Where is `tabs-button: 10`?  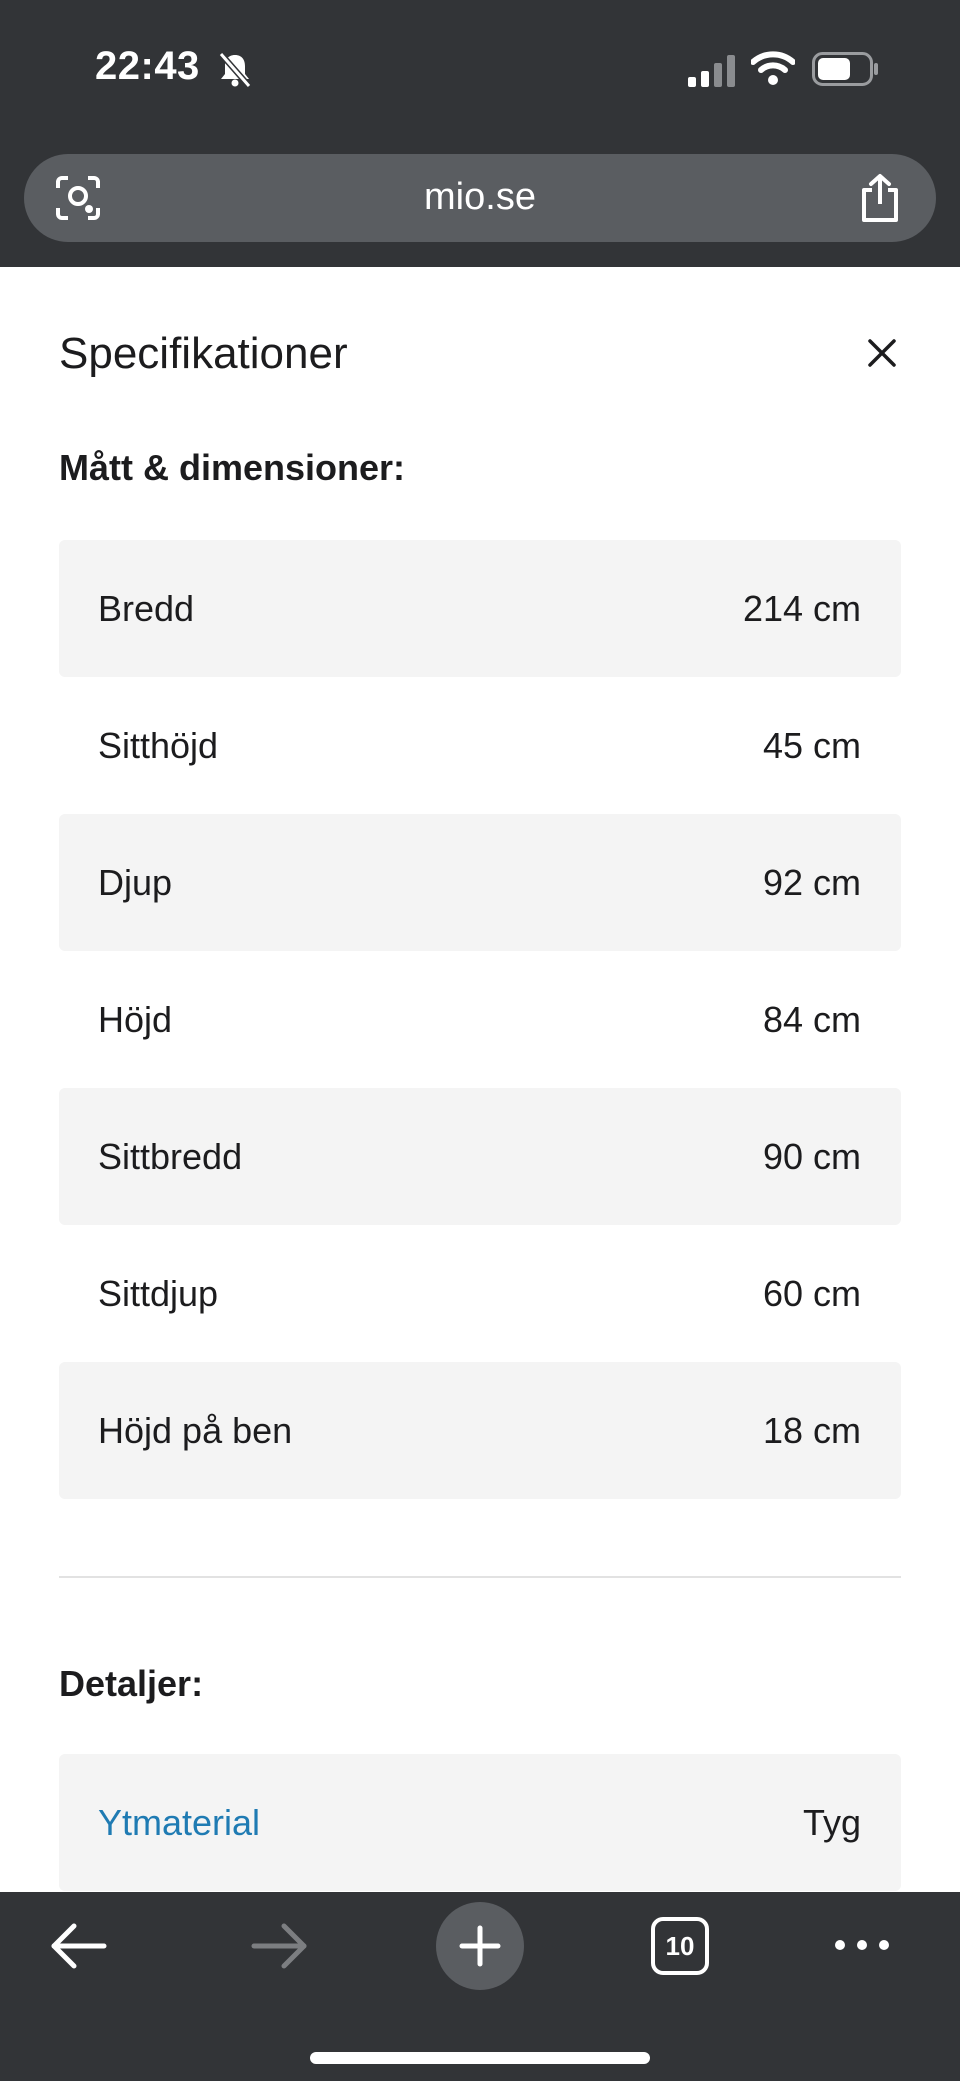
tabs-button: 10 is located at coordinates (680, 1948).